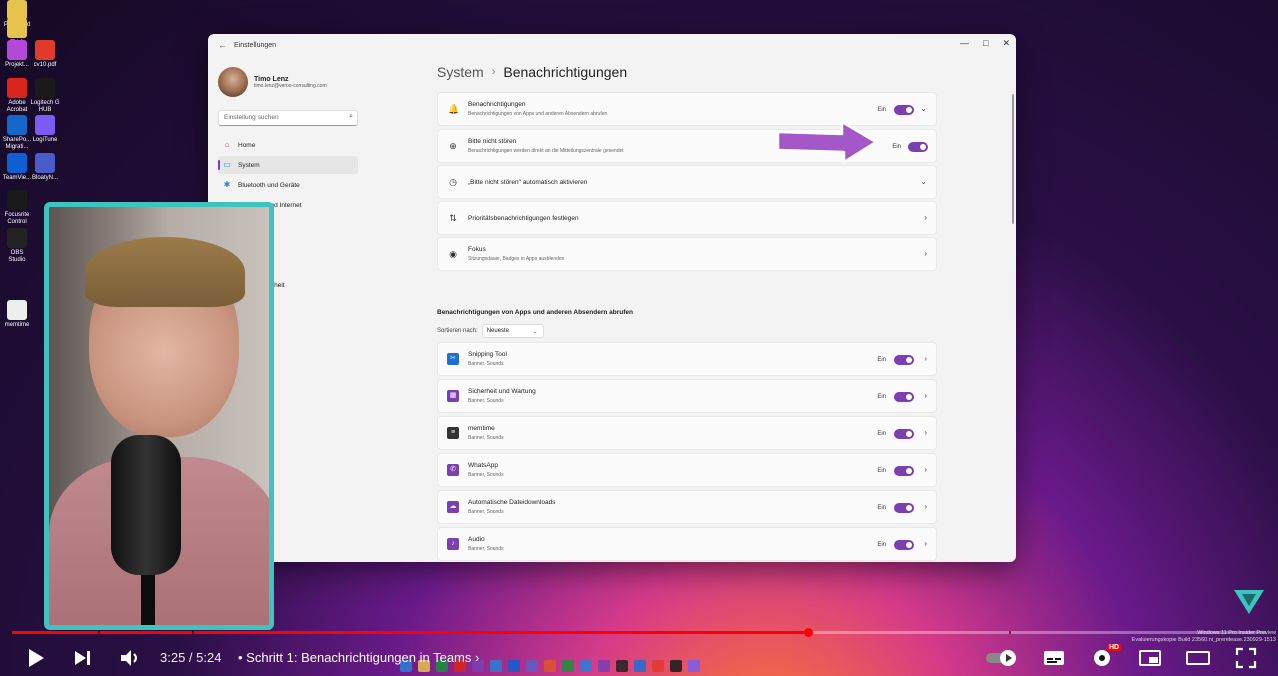 This screenshot has width=1278, height=676. What do you see at coordinates (130, 658) in the screenshot?
I see `volume-icon` at bounding box center [130, 658].